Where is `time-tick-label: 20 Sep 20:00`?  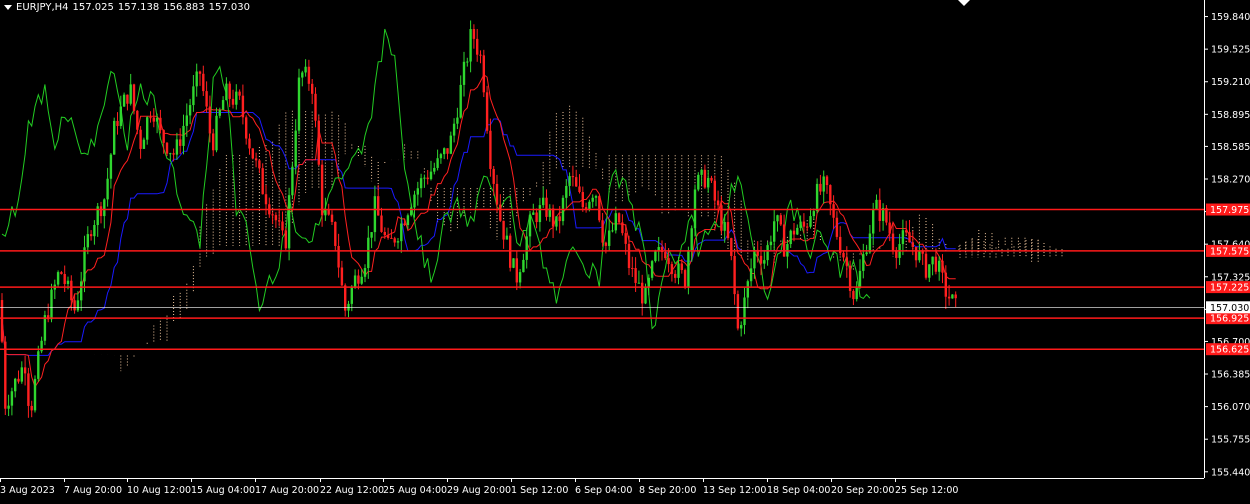
time-tick-label: 20 Sep 20:00 is located at coordinates (862, 490).